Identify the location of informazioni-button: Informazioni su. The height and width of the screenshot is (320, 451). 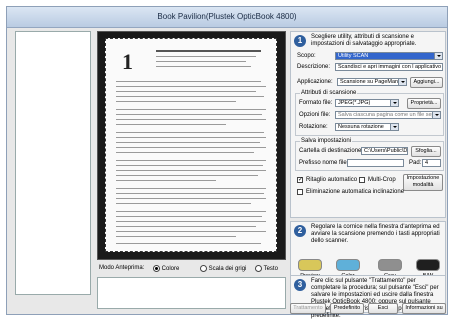
(424, 308).